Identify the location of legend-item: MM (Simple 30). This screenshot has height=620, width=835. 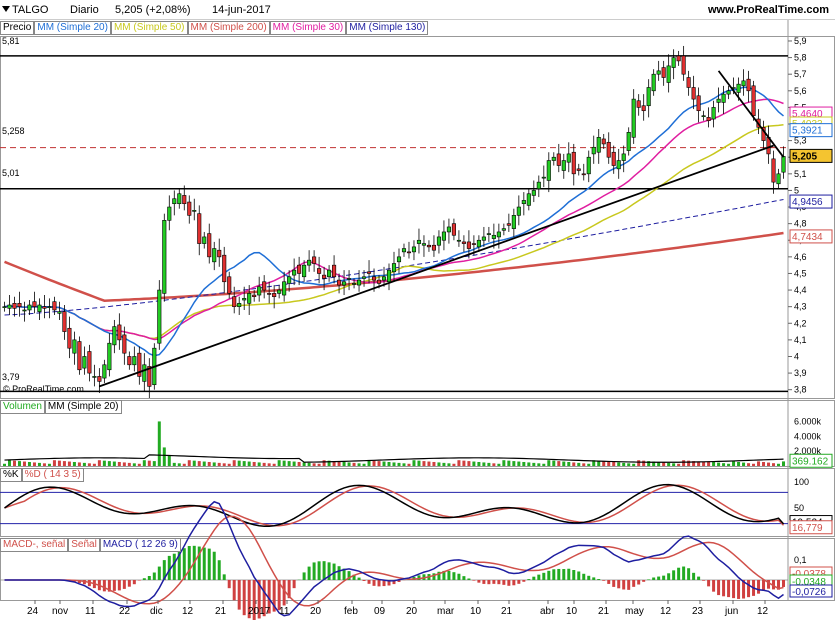
(308, 28).